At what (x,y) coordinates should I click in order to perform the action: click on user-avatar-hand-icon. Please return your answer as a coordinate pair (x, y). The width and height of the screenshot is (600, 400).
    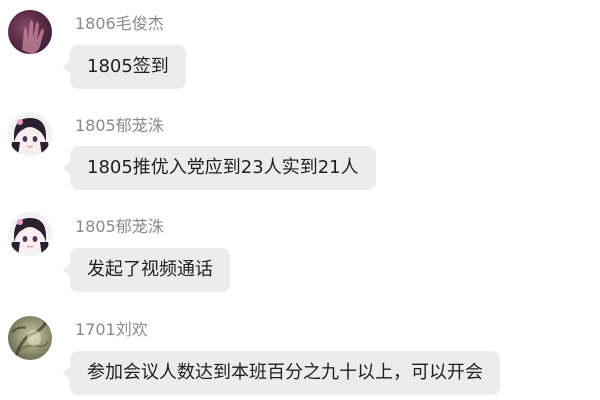
    Looking at the image, I should click on (30, 32).